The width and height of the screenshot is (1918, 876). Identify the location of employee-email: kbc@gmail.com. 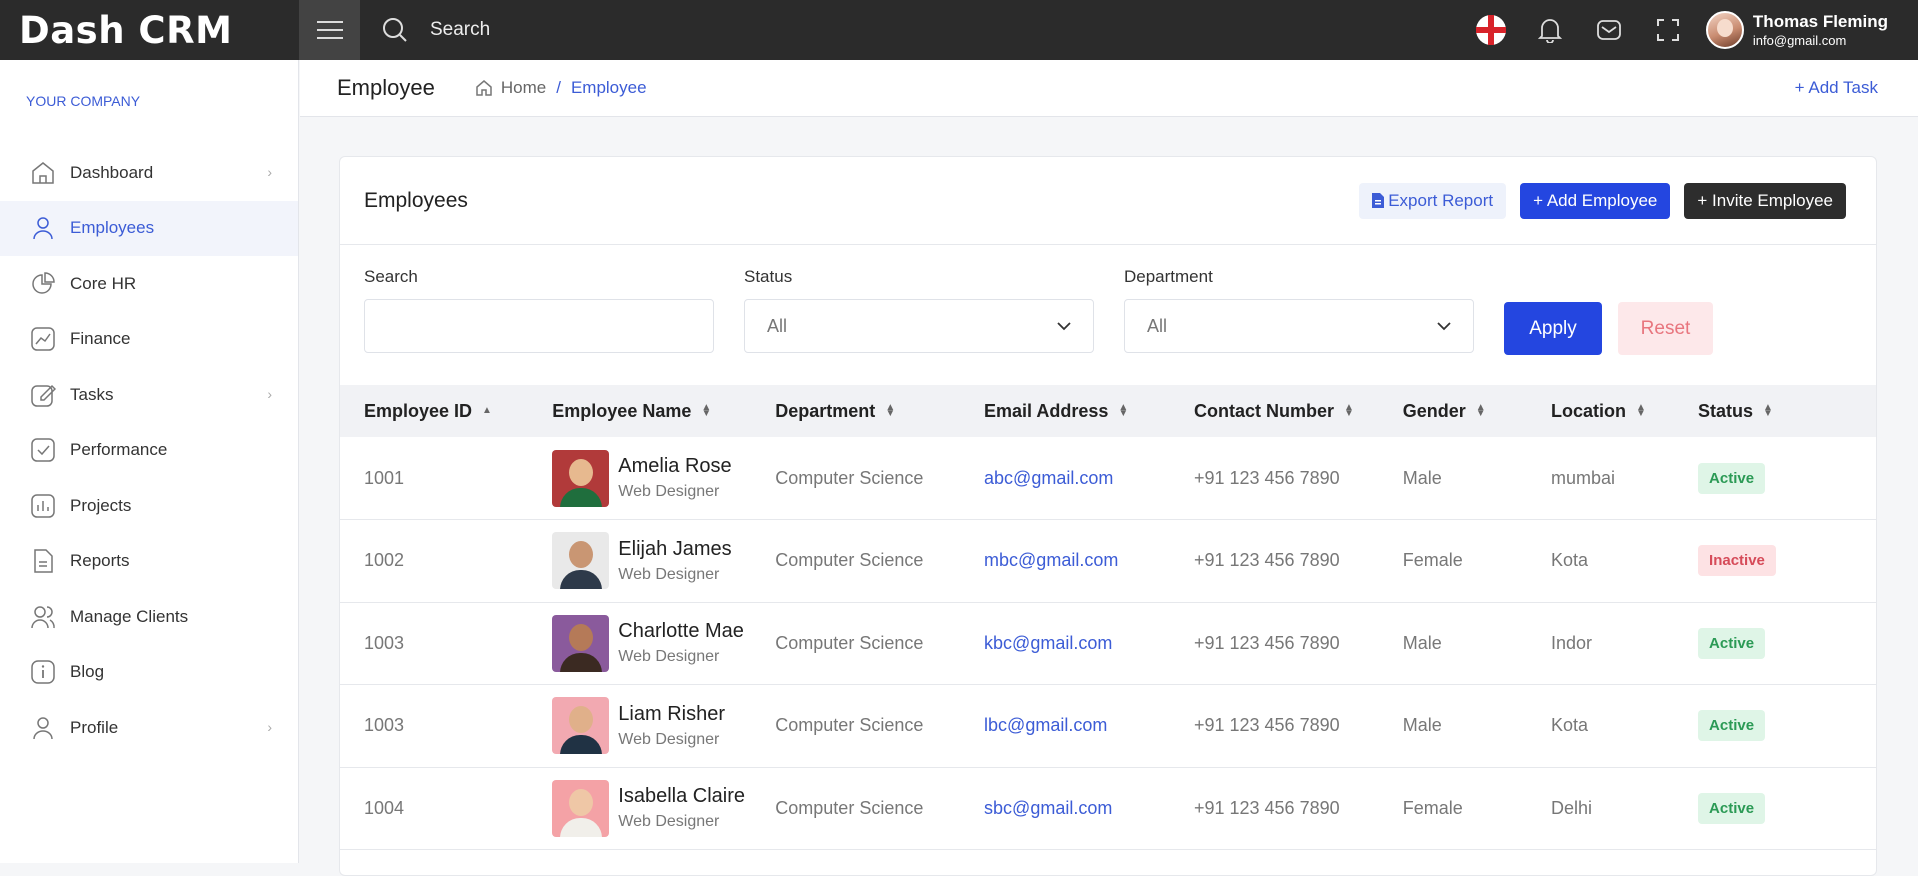
(1089, 643).